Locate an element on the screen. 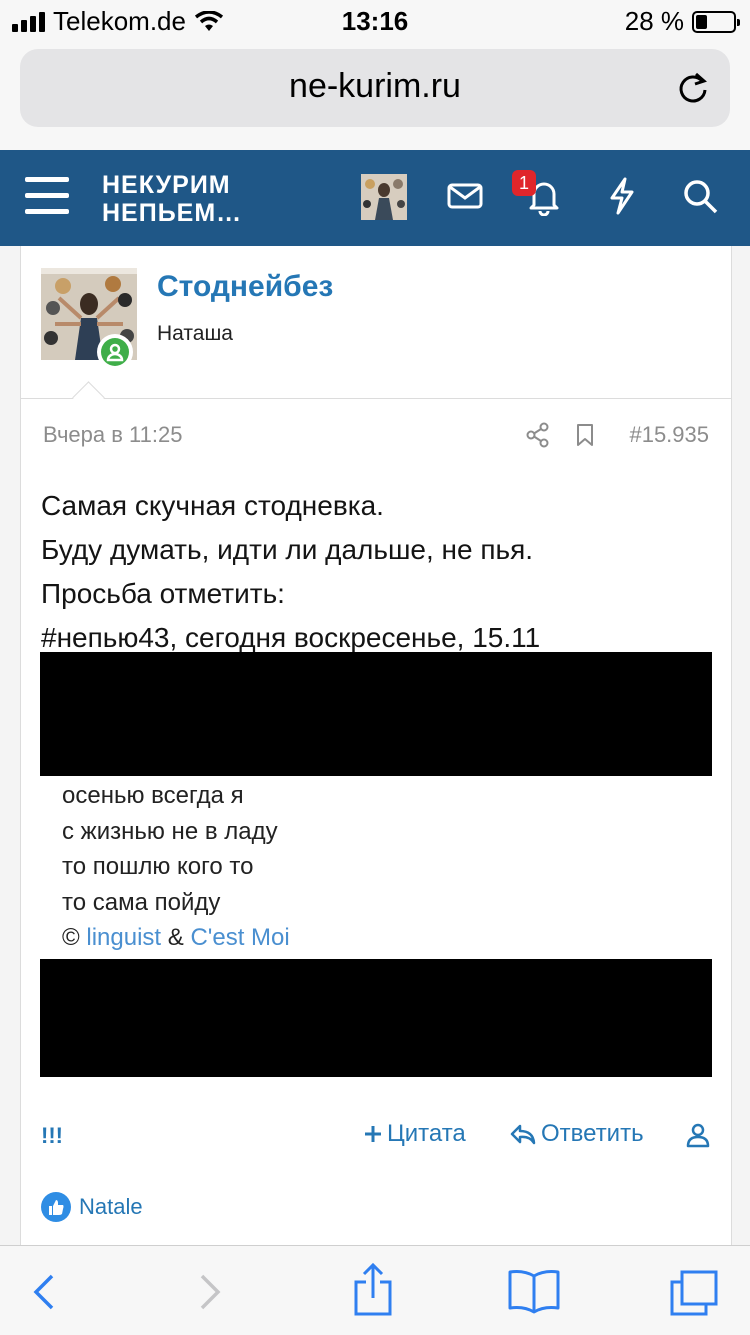 The width and height of the screenshot is (750, 1335). copyright-sign: © is located at coordinates (71, 937).